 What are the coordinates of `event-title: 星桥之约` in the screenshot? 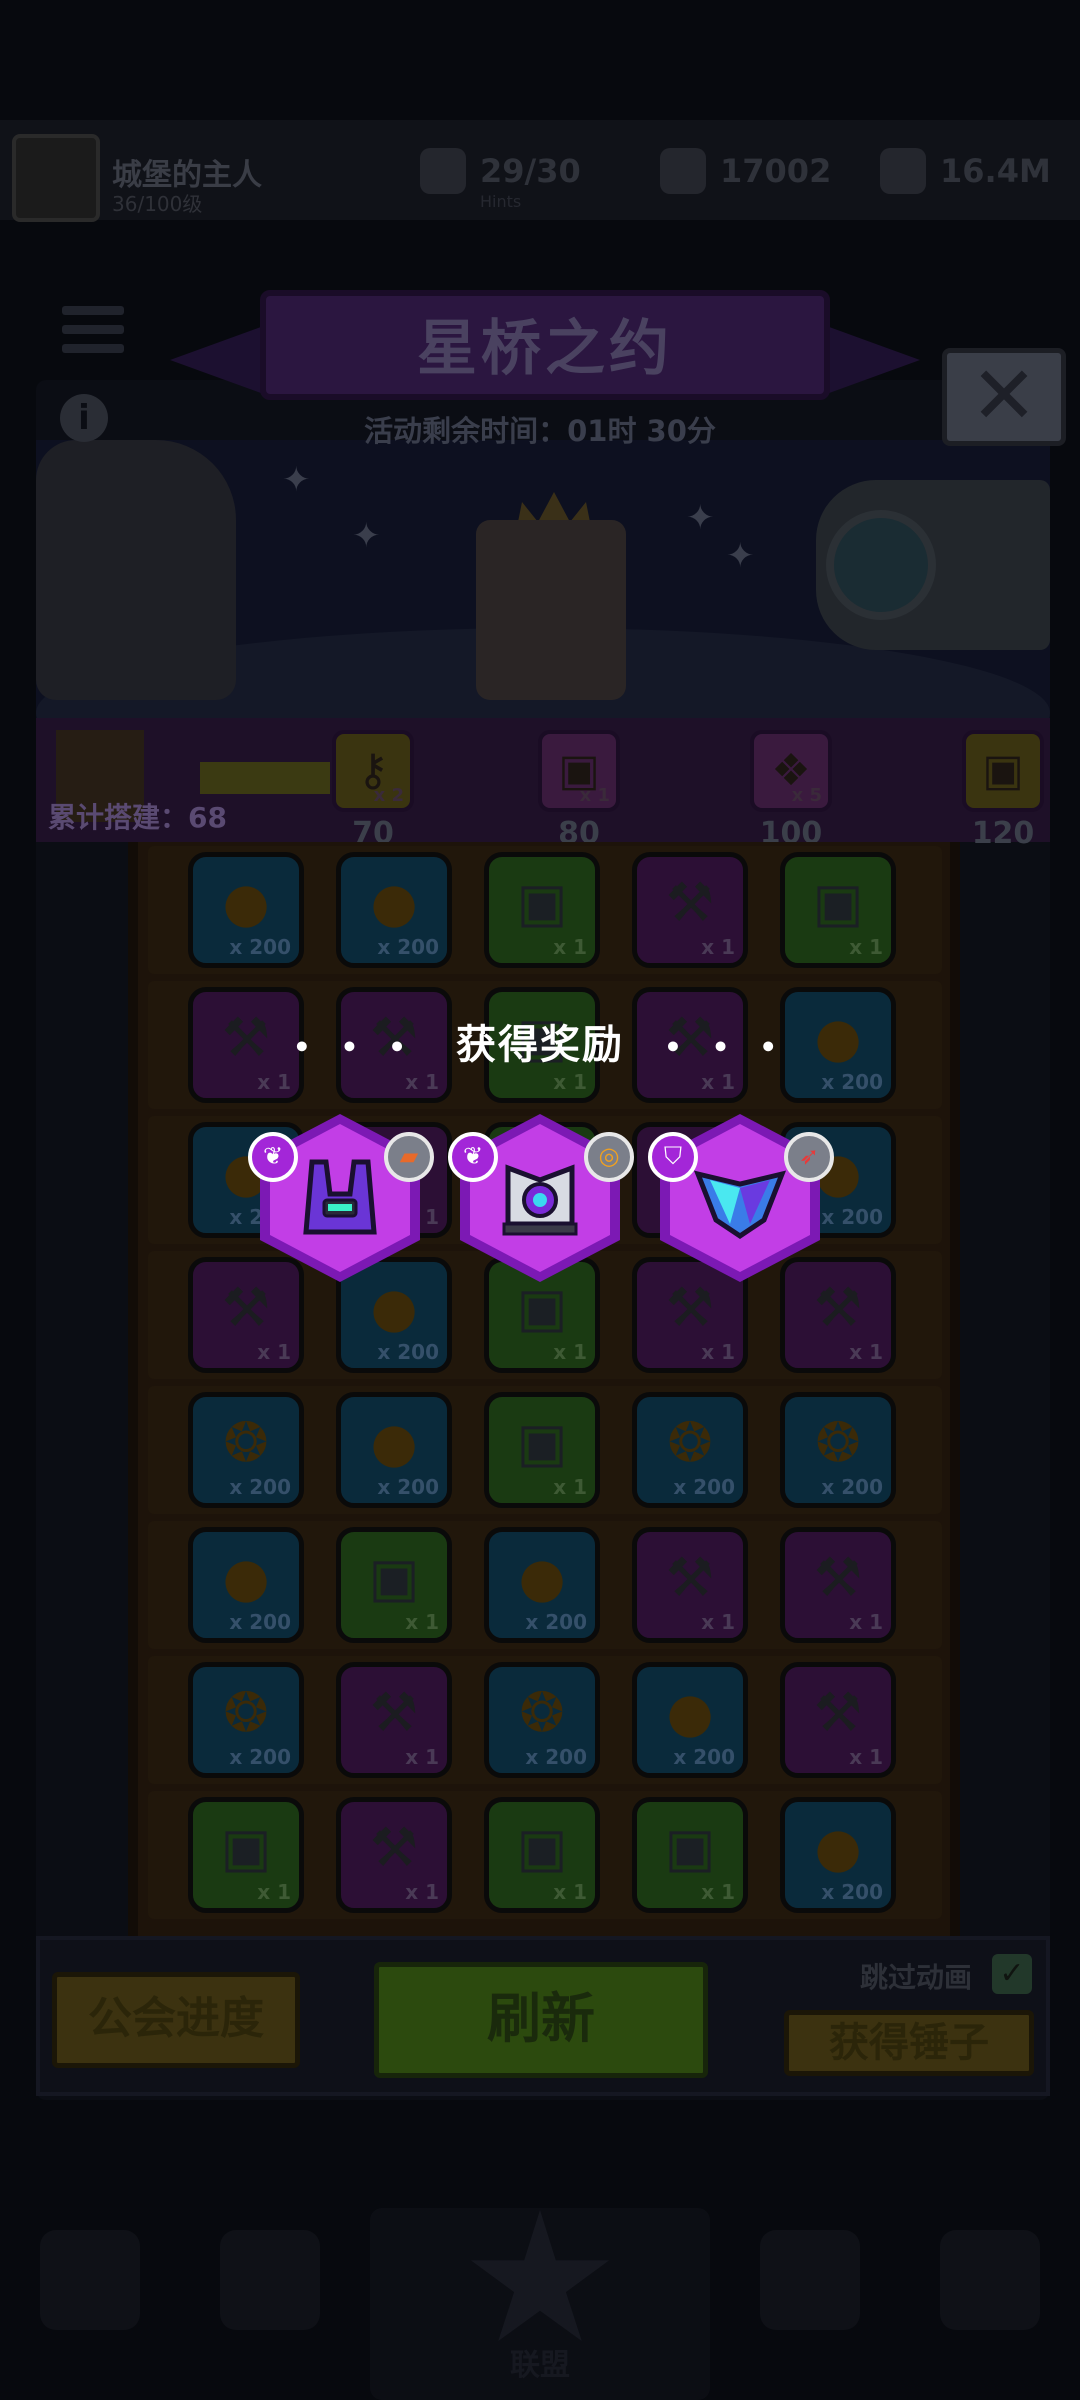 It's located at (545, 349).